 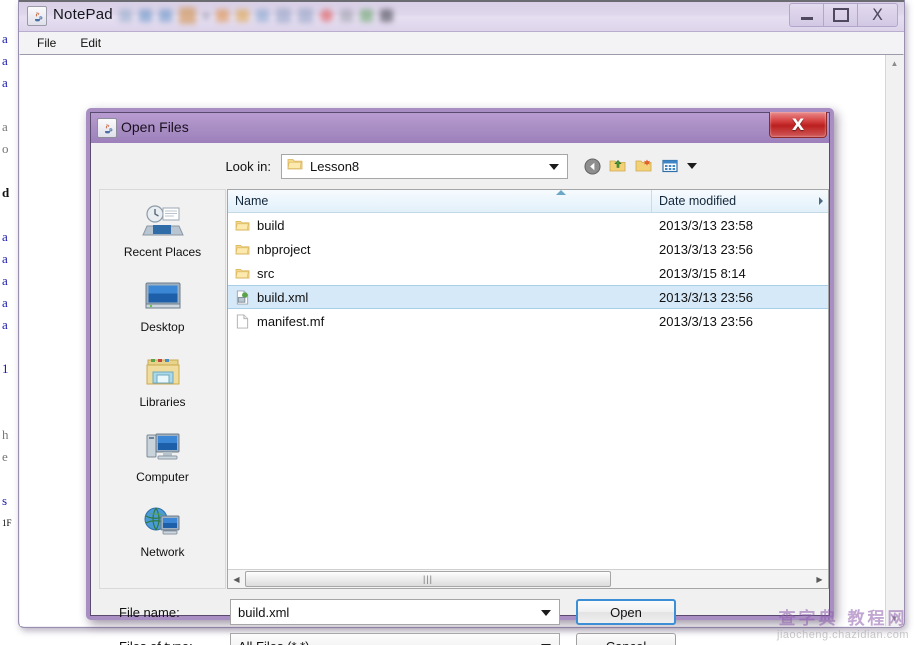 I want to click on dialog-close-button: X, so click(x=798, y=125).